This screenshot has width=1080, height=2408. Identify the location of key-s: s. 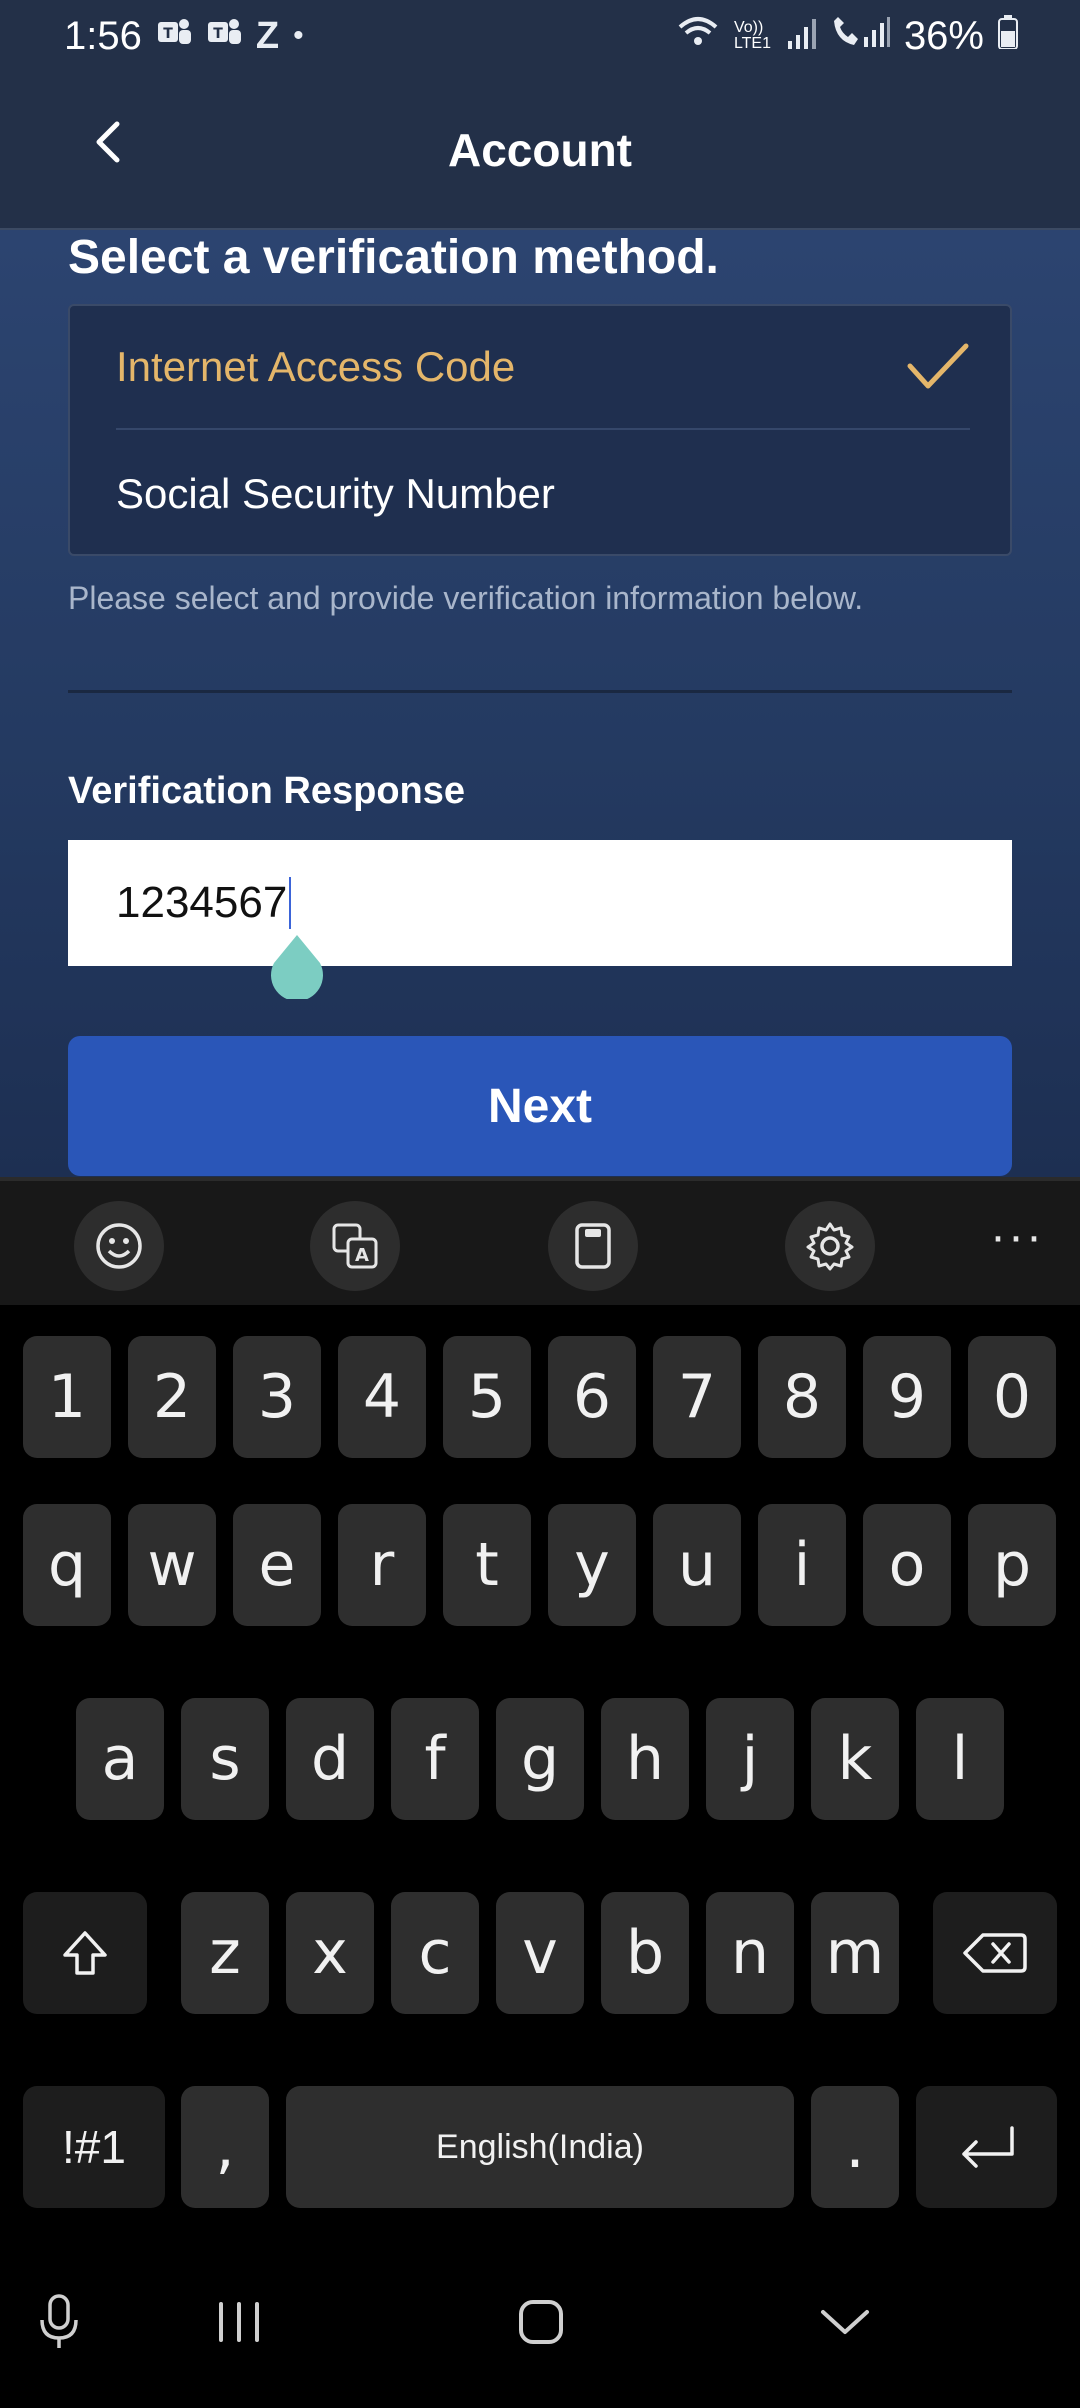
(225, 1759).